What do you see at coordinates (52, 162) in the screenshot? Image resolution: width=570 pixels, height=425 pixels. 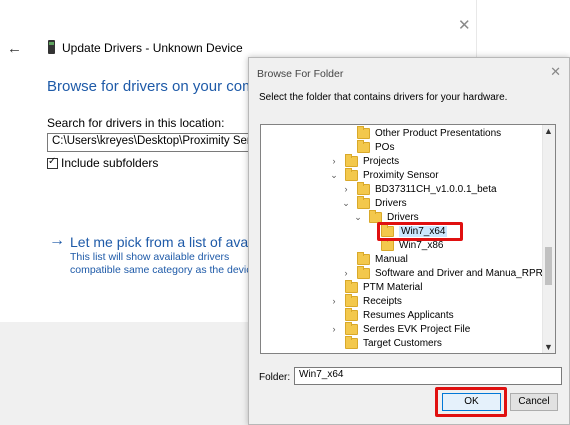 I see `checkbox-checked-icon` at bounding box center [52, 162].